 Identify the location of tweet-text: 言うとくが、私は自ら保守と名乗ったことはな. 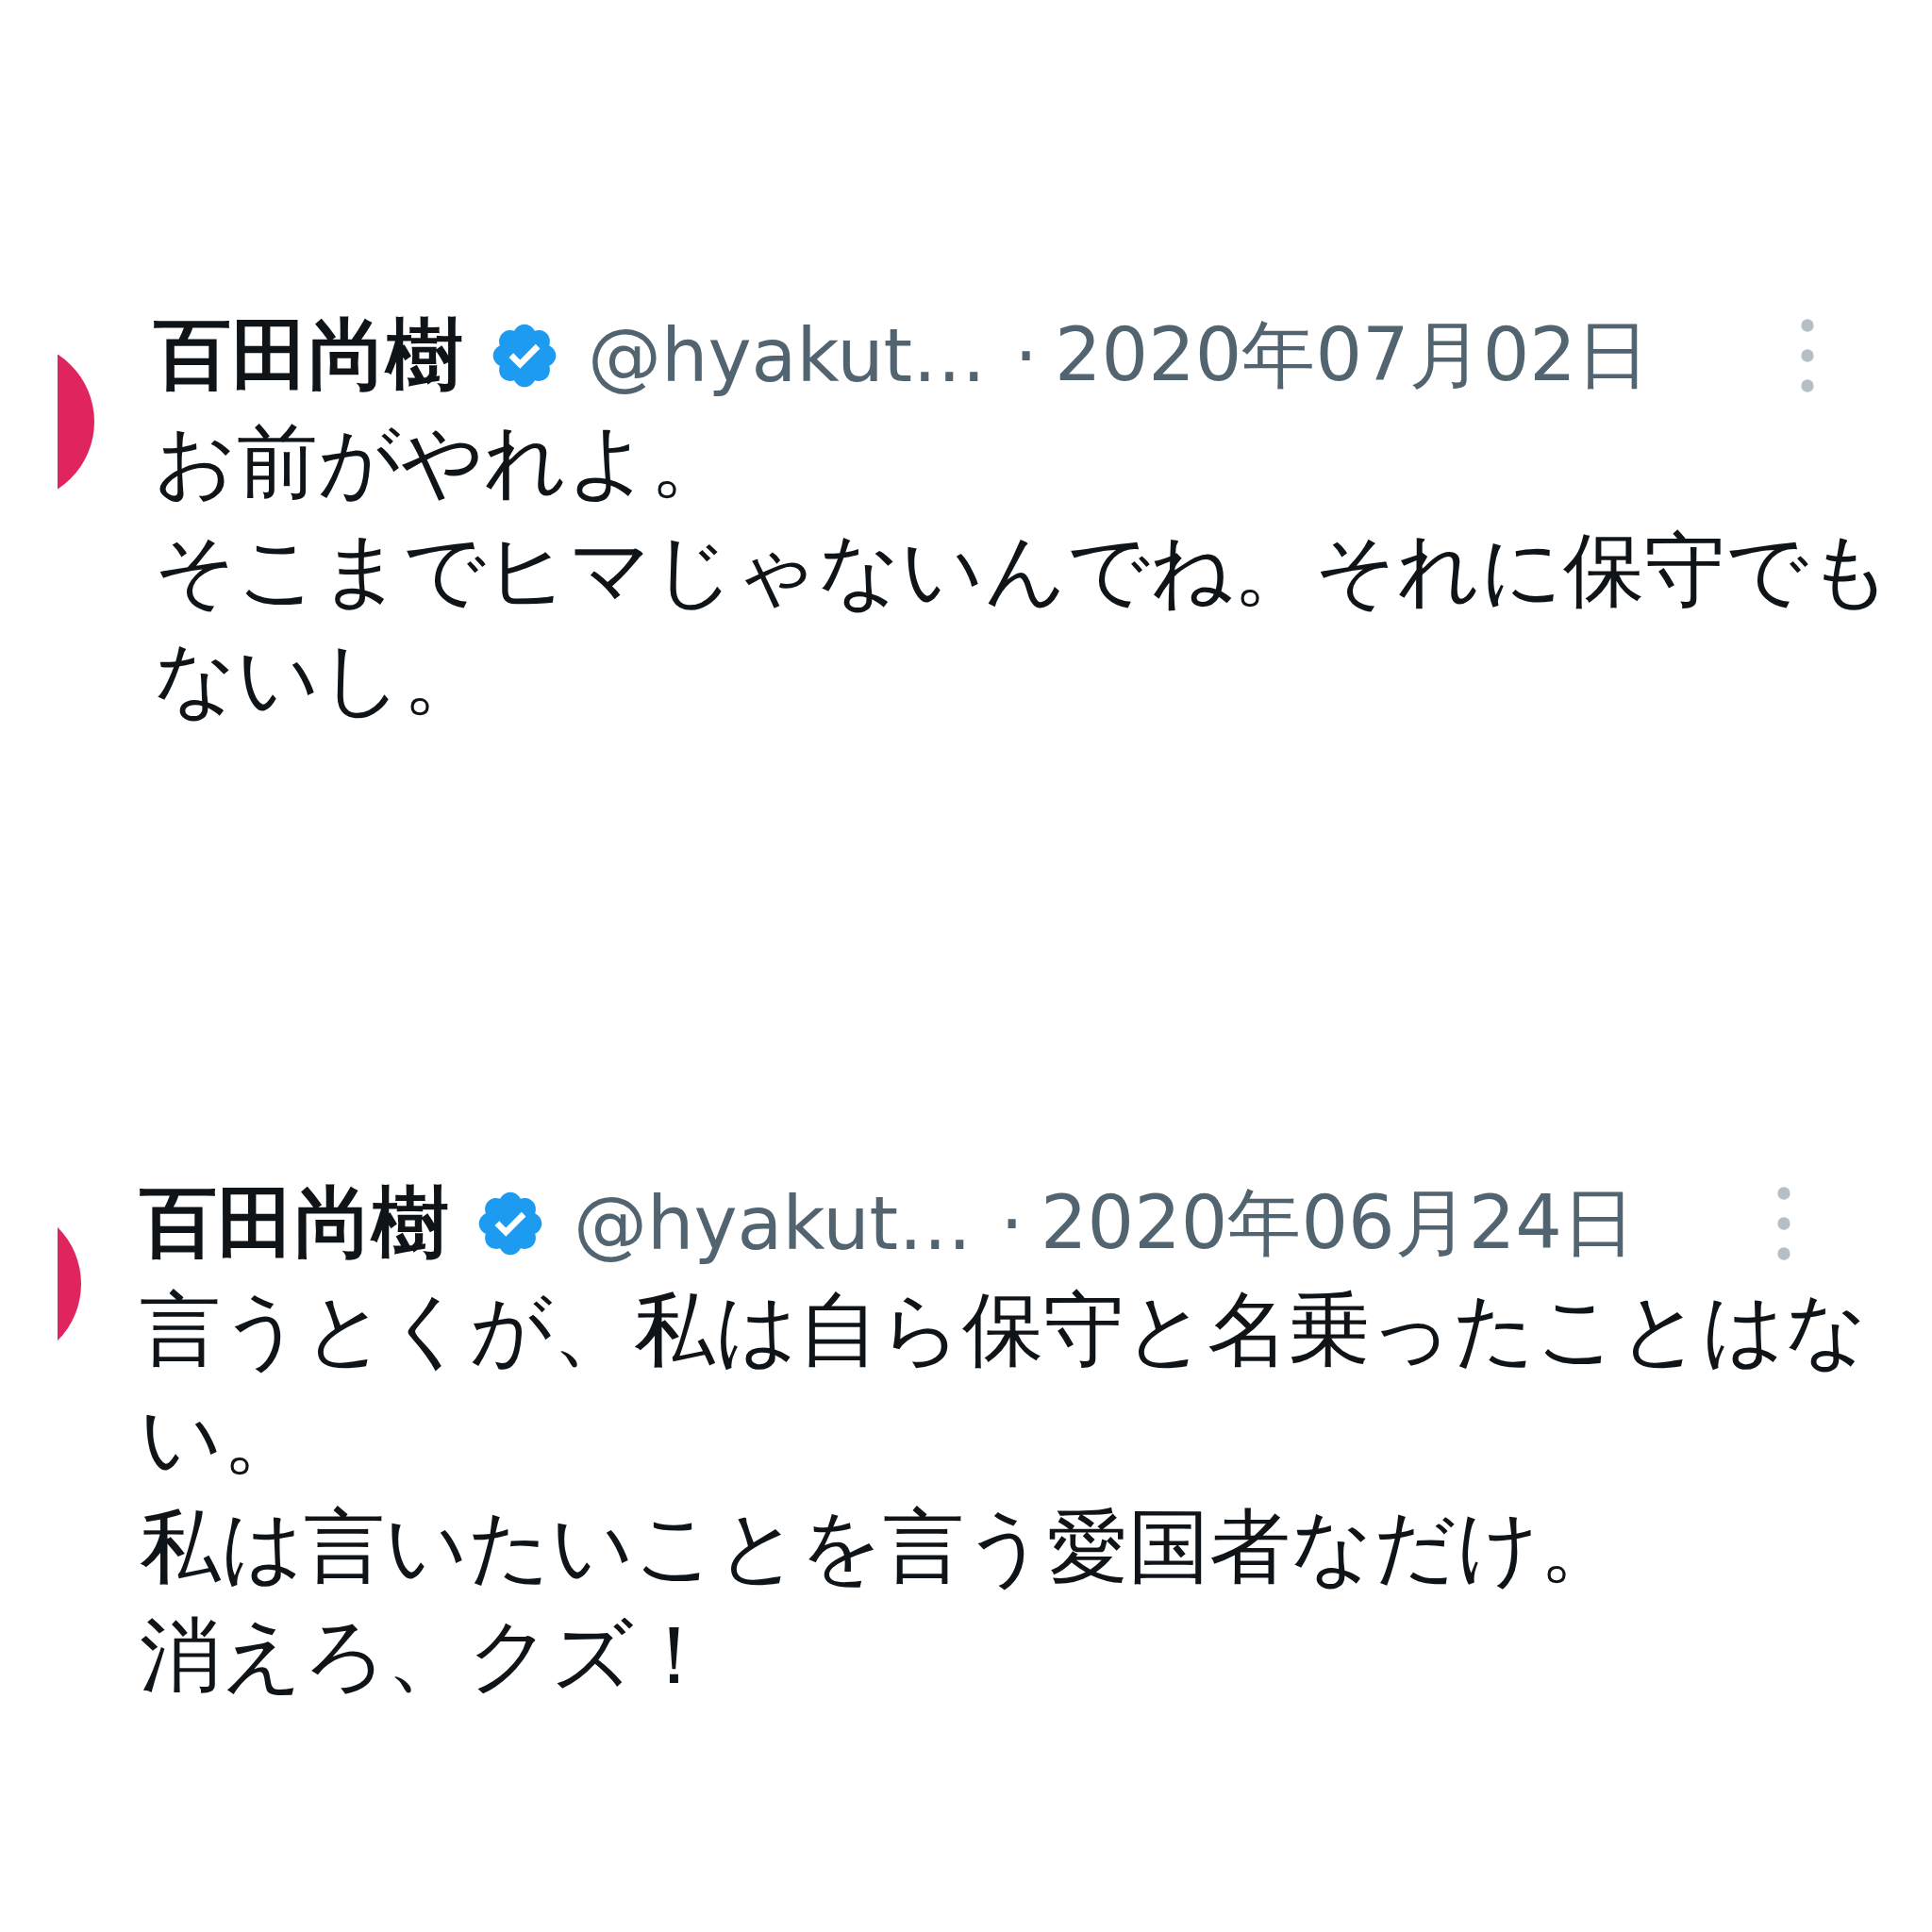
(1004, 1329).